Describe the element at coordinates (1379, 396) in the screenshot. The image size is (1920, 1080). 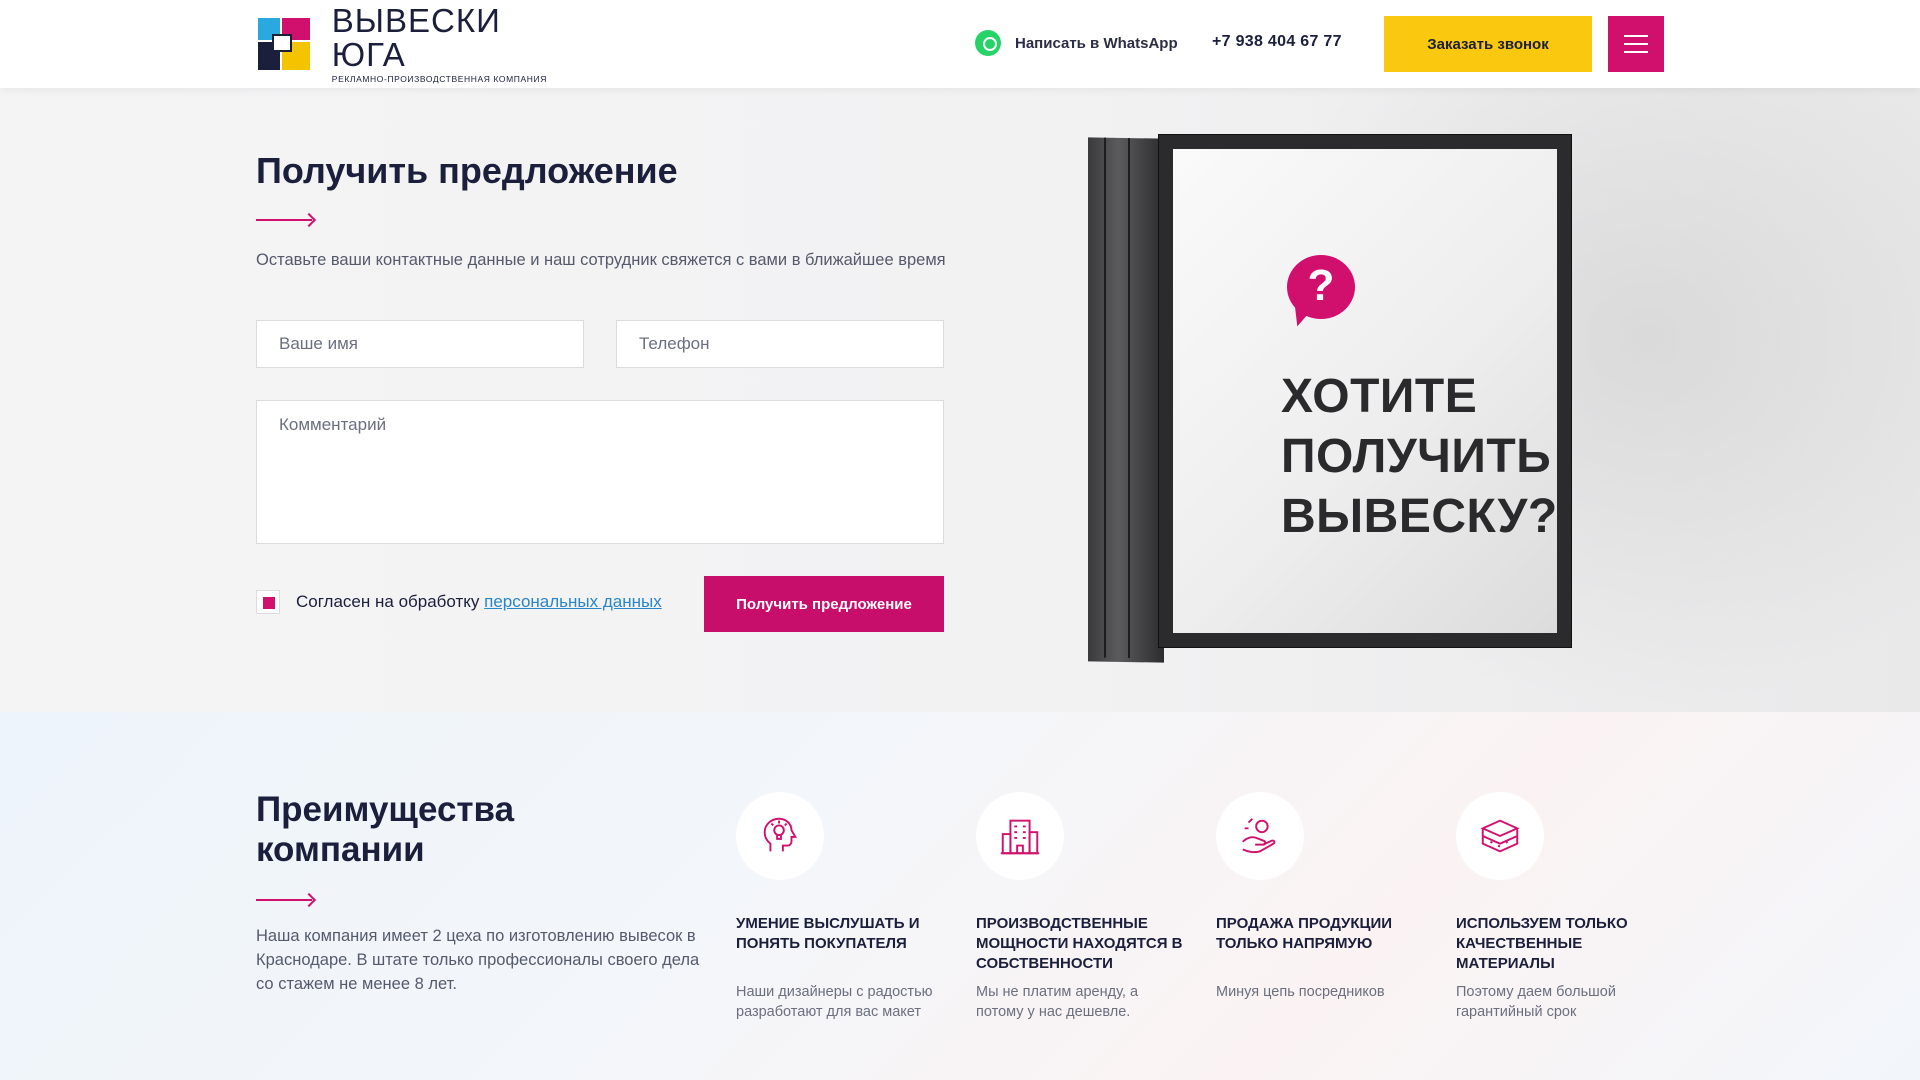
I see `sign-line-1: ХОТИТЕ` at that location.